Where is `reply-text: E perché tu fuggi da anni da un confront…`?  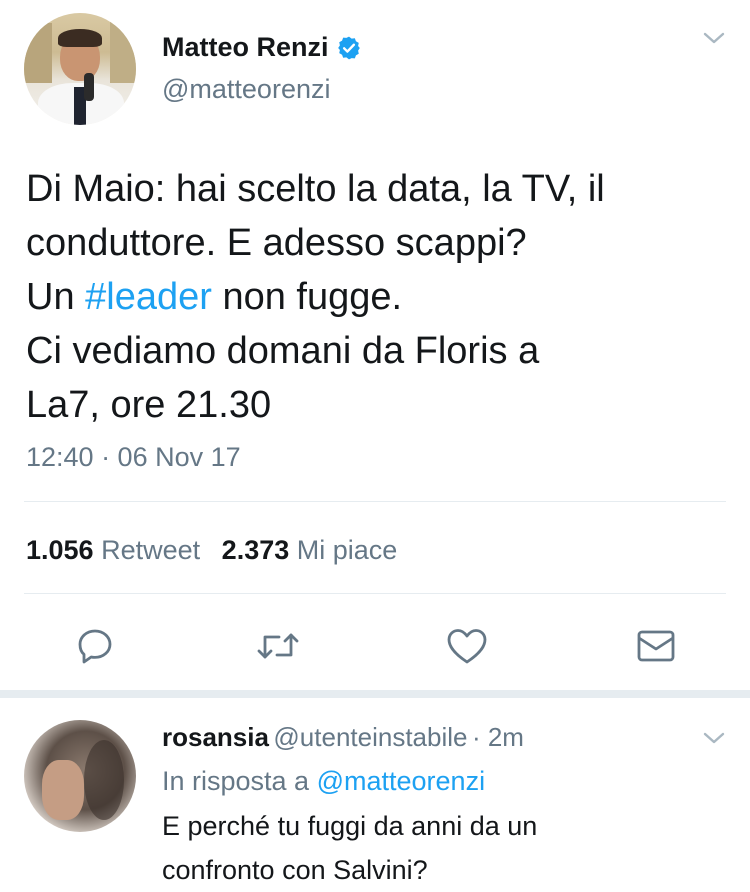 reply-text: E perché tu fuggi da anni da un confront… is located at coordinates (442, 848).